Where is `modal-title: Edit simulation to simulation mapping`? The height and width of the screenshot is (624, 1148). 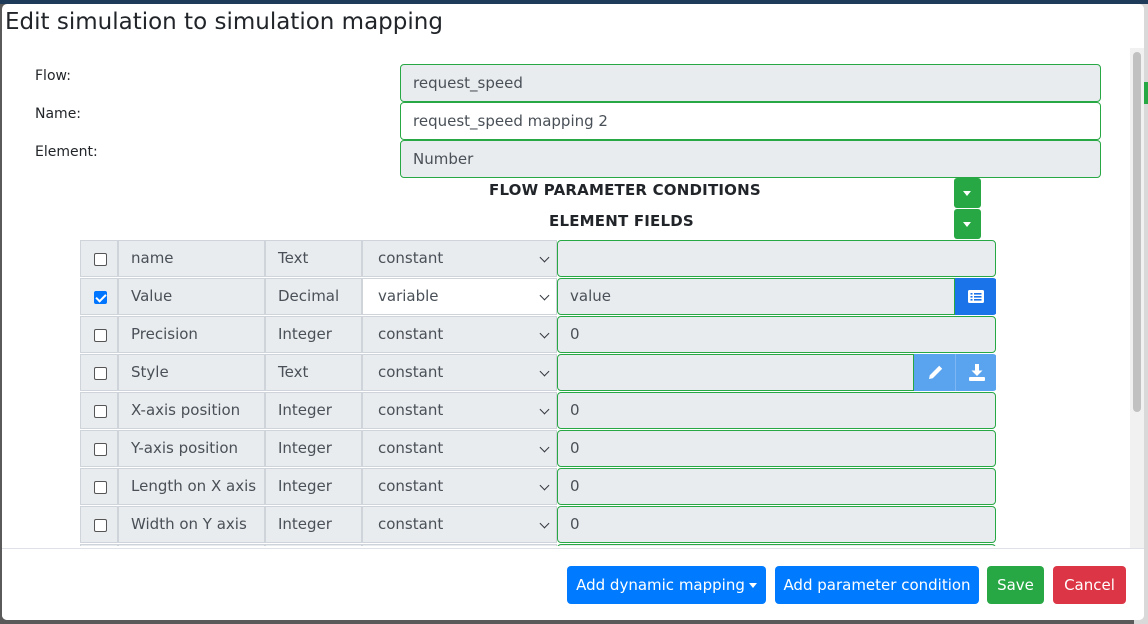 modal-title: Edit simulation to simulation mapping is located at coordinates (224, 22).